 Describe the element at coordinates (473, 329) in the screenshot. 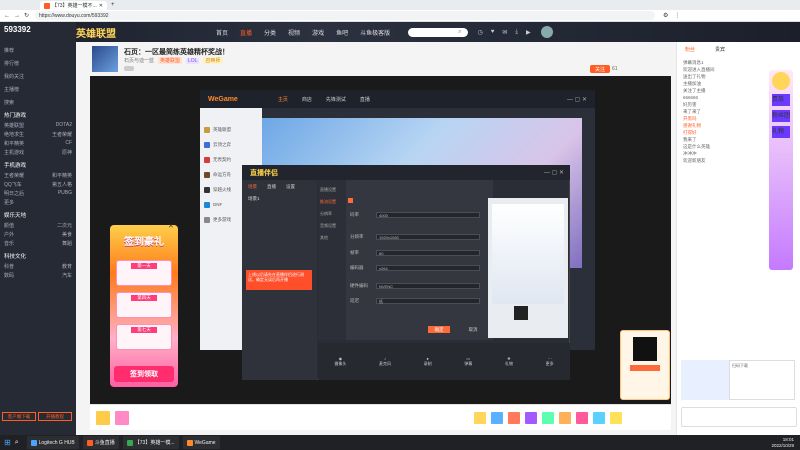

I see `cancel-button: 取消` at that location.